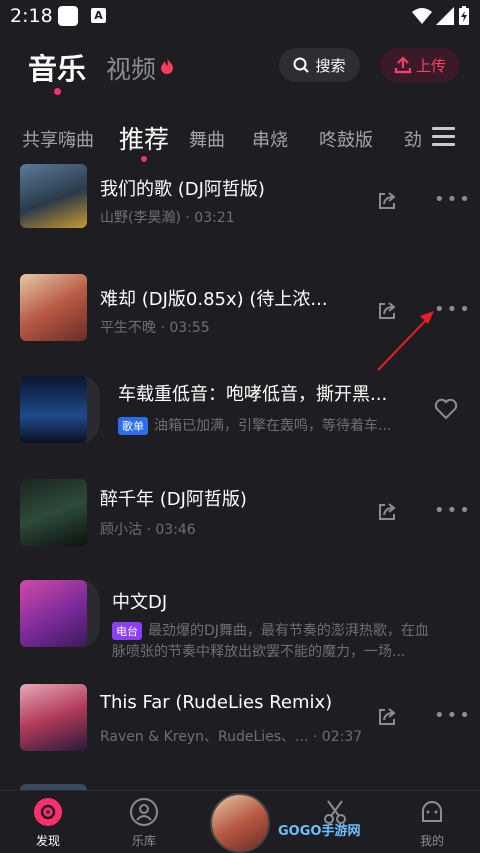 This screenshot has width=480, height=853. I want to click on radio-description-line1: 最劲爆的DJ舞曲，最有节奏的澎湃热歌，在血, so click(288, 631).